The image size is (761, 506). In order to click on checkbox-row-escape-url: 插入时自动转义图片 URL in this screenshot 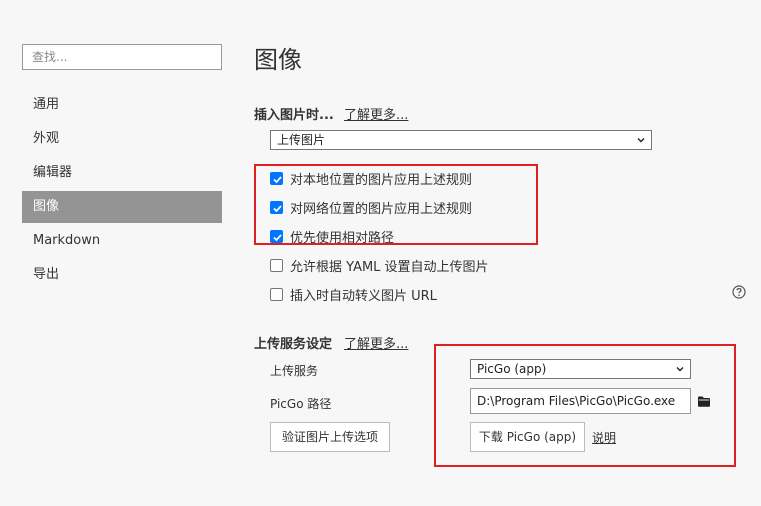, I will do `click(353, 294)`.